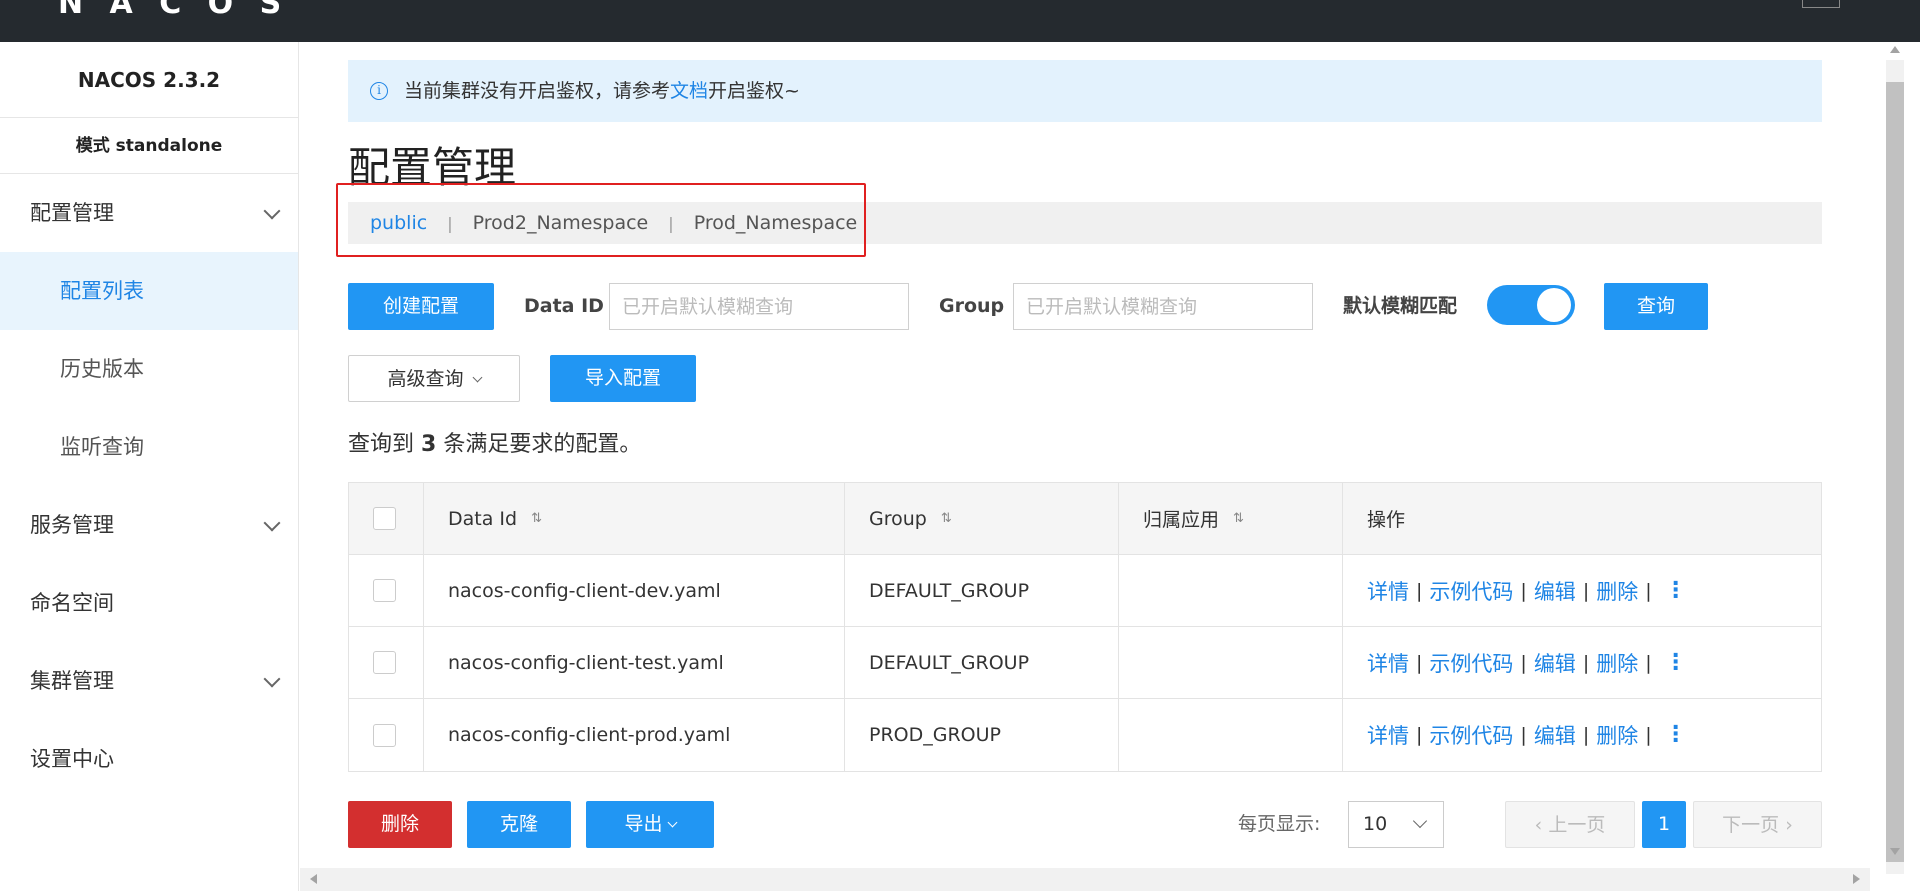  I want to click on sidebar-item-listener-query: 监听查询, so click(149, 447).